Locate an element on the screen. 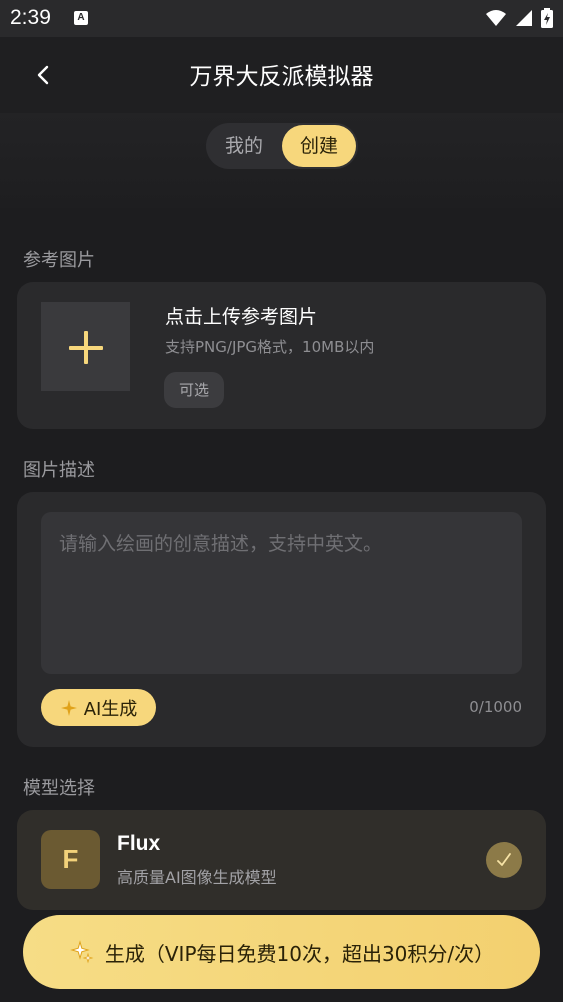  upload-title: 点击上传参考图片 is located at coordinates (241, 317).